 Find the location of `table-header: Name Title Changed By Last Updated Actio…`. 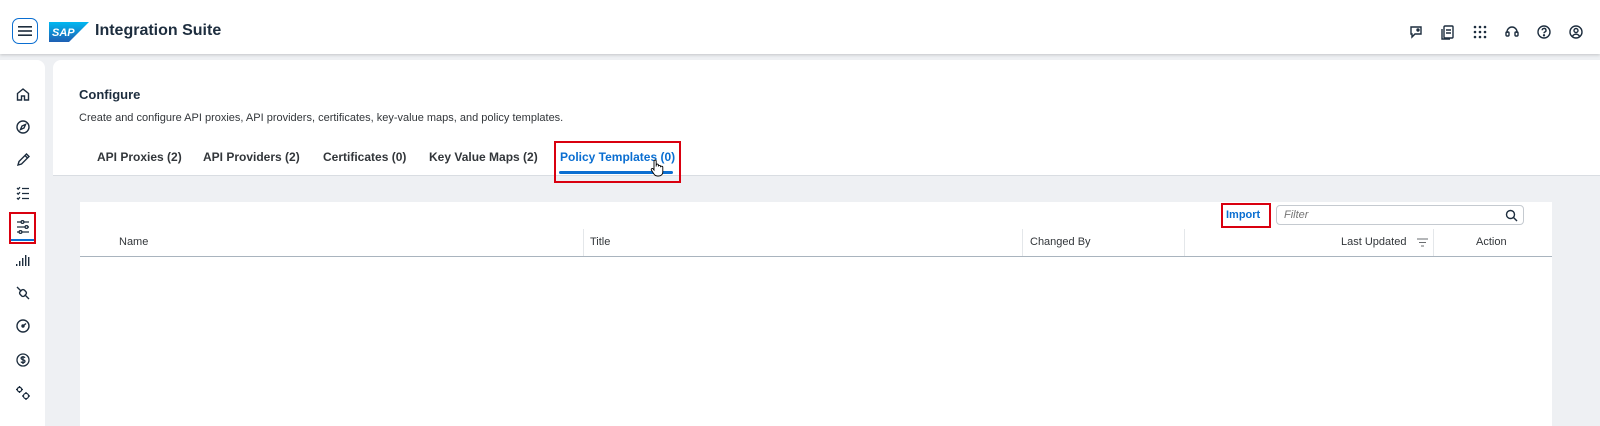

table-header: Name Title Changed By Last Updated Actio… is located at coordinates (816, 243).